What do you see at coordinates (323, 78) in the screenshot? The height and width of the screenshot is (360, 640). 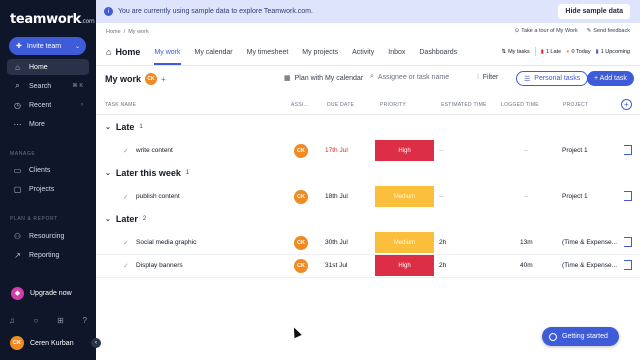 I see `plan-with-calendar-button: ▦ Plan with My calendar` at bounding box center [323, 78].